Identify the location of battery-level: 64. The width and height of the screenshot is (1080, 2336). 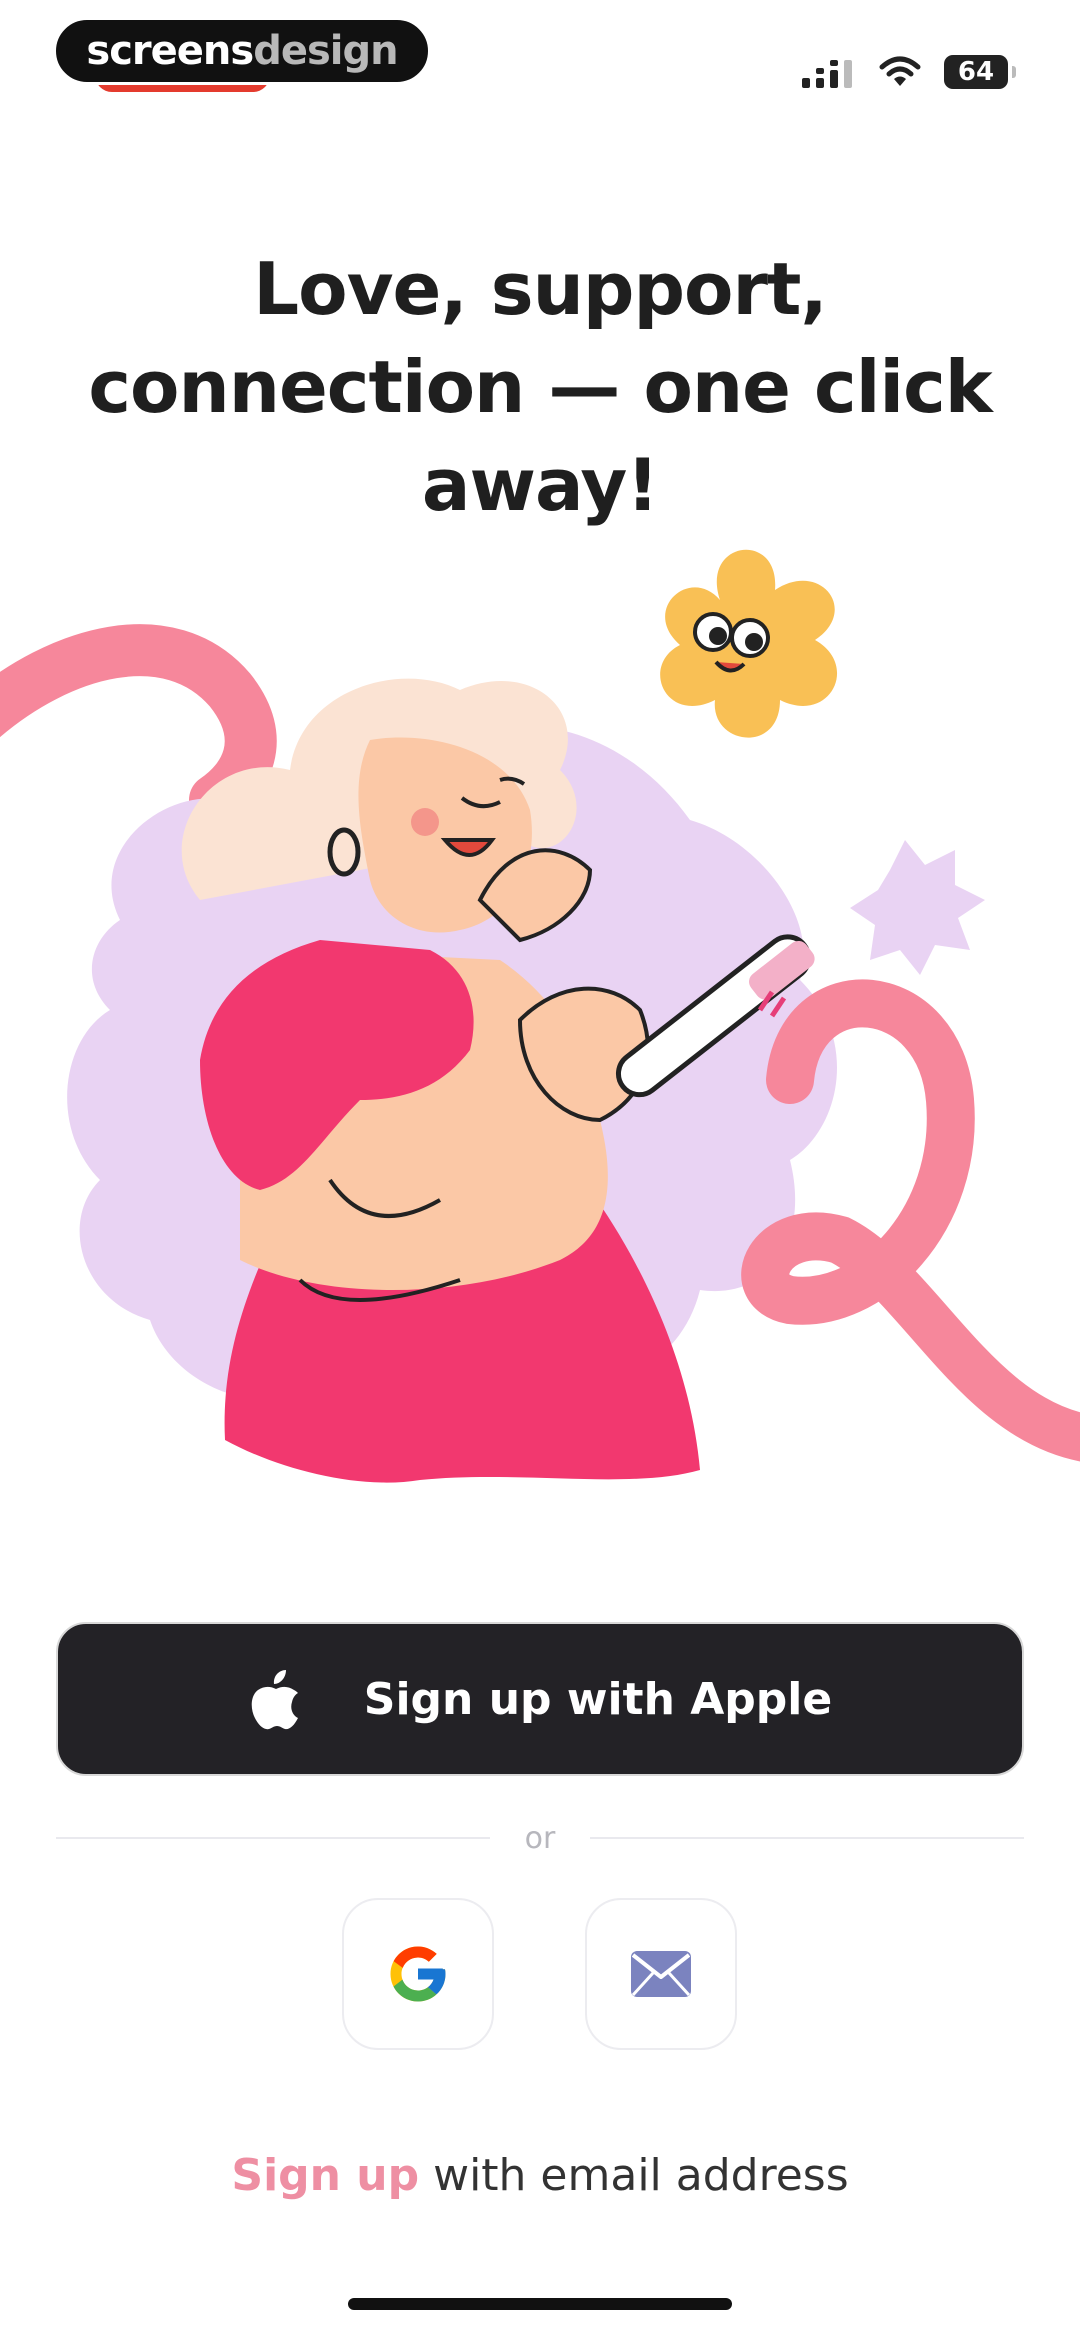
(976, 72).